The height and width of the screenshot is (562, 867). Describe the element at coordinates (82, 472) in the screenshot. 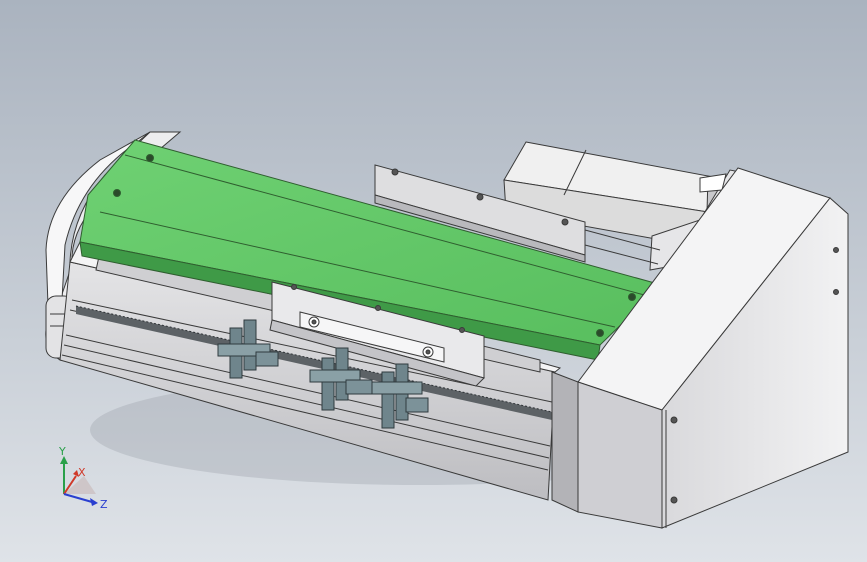

I see `x-axis-label: X` at that location.